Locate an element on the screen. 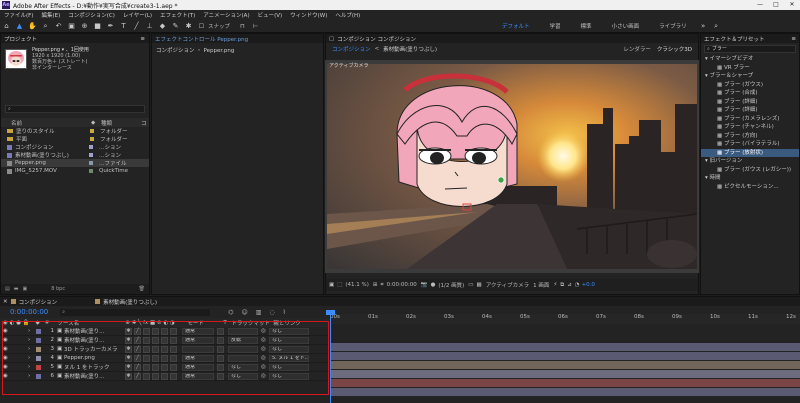  current-time-display: 0:00:00:00 is located at coordinates (29, 312).